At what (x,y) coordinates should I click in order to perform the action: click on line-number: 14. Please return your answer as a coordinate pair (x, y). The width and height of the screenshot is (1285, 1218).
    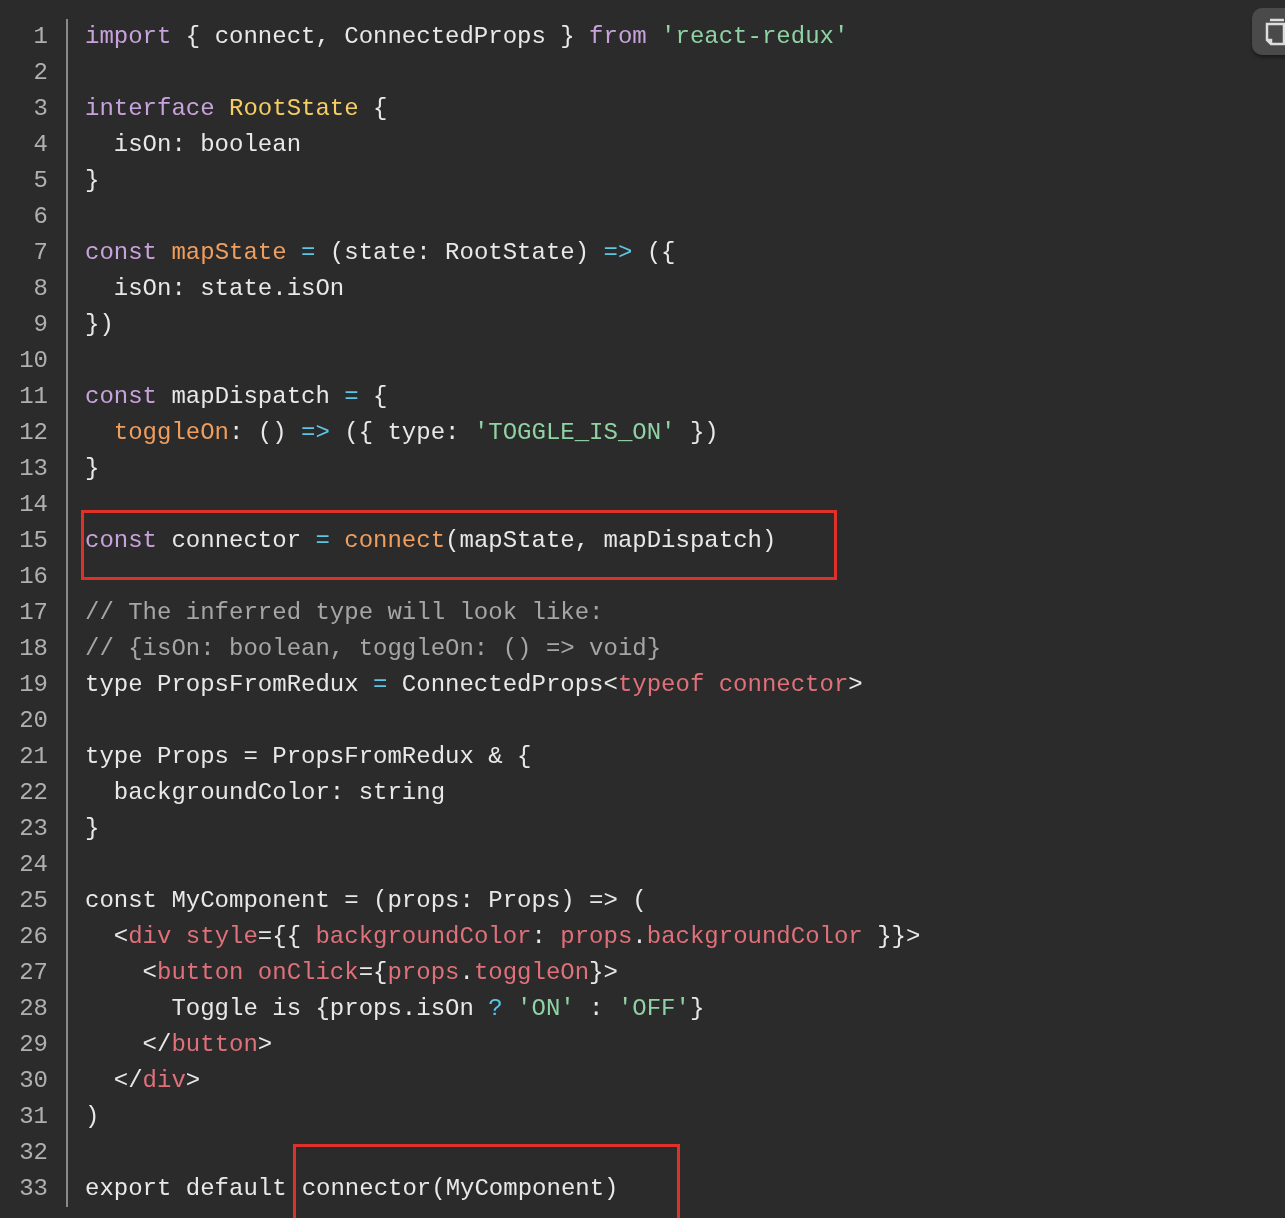
    Looking at the image, I should click on (33, 505).